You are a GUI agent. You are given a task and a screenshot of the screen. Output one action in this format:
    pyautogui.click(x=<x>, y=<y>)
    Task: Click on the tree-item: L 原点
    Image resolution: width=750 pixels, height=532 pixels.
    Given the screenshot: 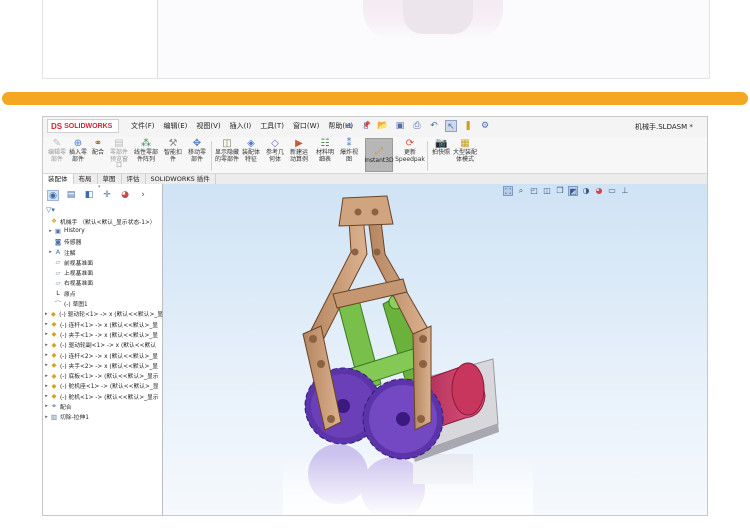 What is the action you would take?
    pyautogui.click(x=103, y=293)
    